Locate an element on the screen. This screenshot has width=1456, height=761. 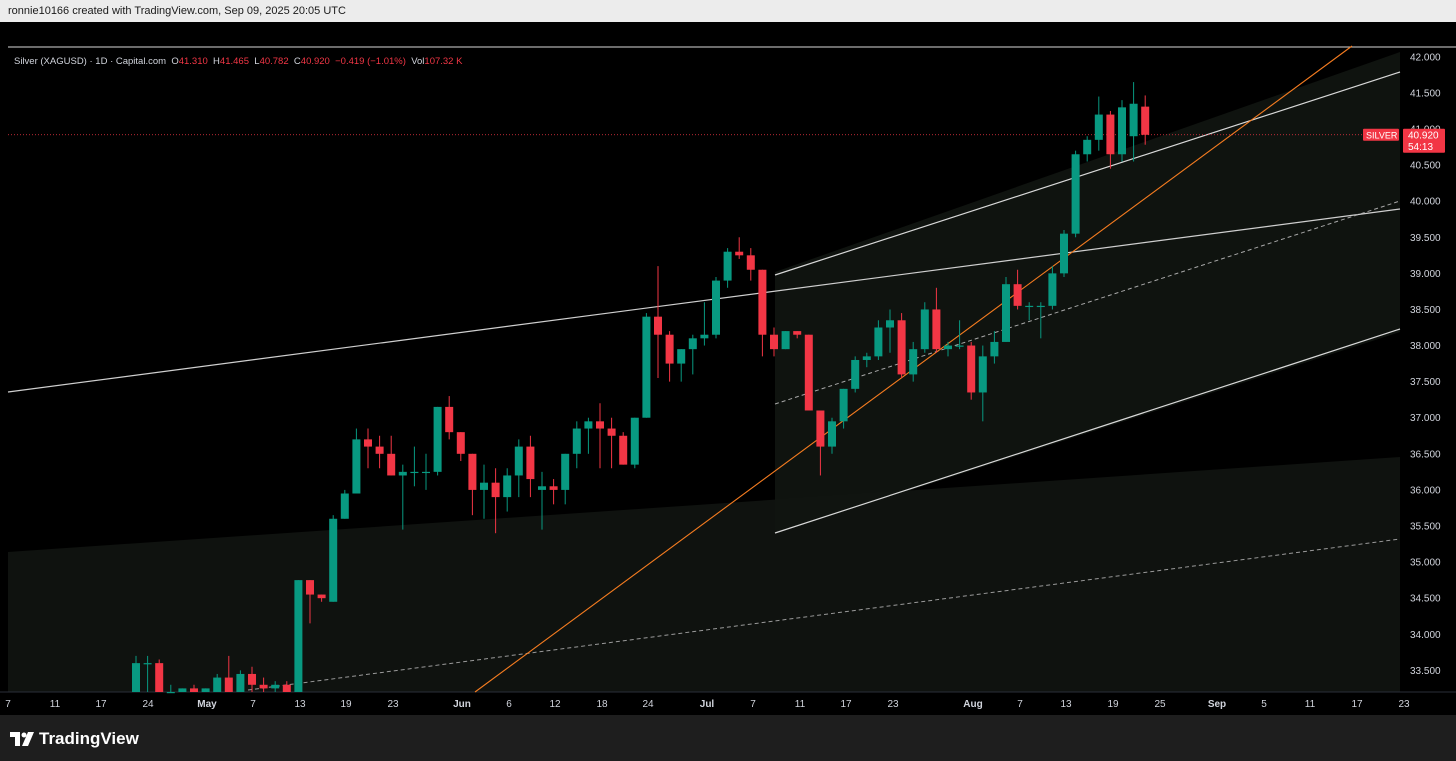
legend-symbol: Silver (XAGUSD) · 1D · Capital.com is located at coordinates (90, 61).